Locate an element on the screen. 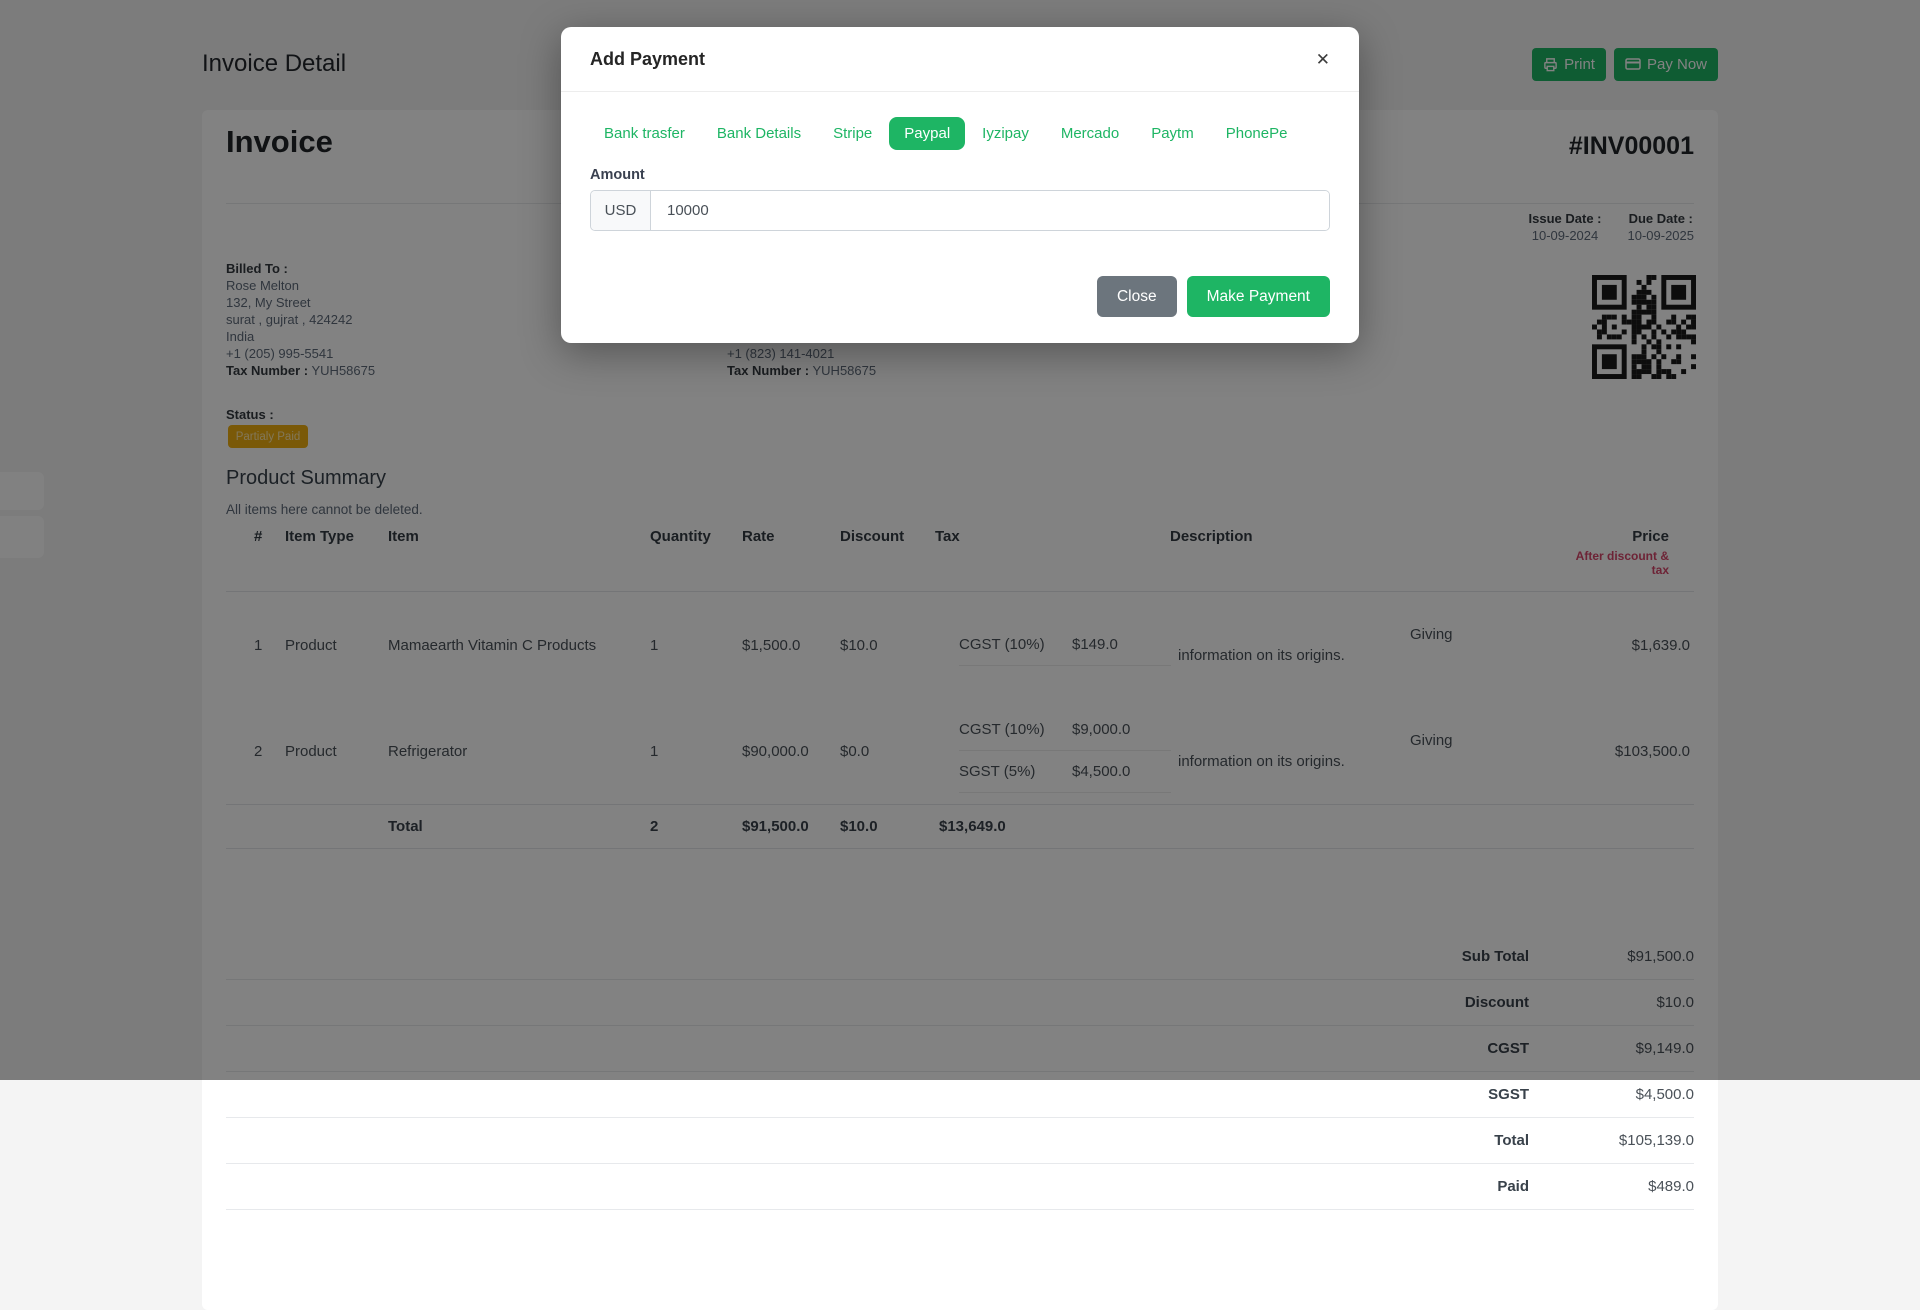 The image size is (1920, 1310). modal-title: Add Payment is located at coordinates (647, 59).